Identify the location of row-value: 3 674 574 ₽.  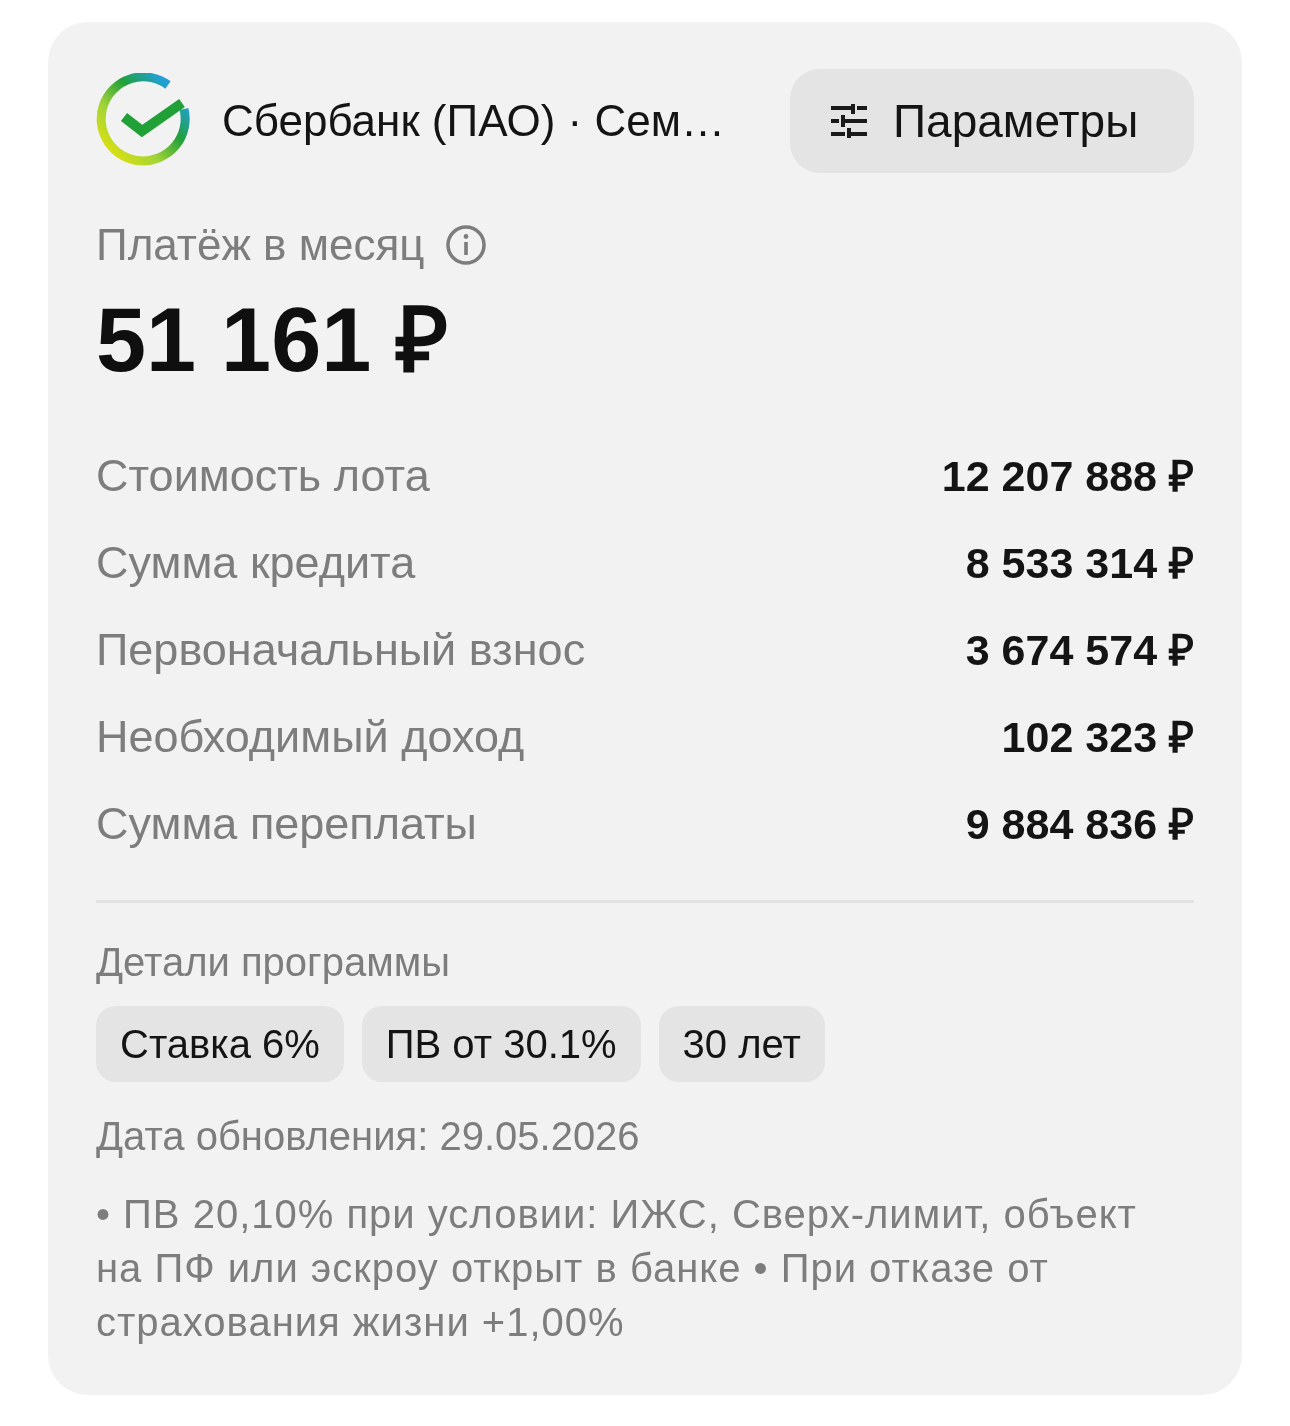
(1079, 650).